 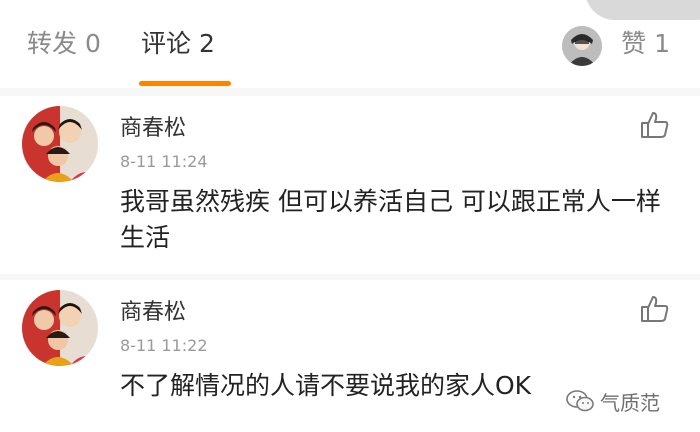 I want to click on watermark-text: 气质范, so click(x=630, y=402).